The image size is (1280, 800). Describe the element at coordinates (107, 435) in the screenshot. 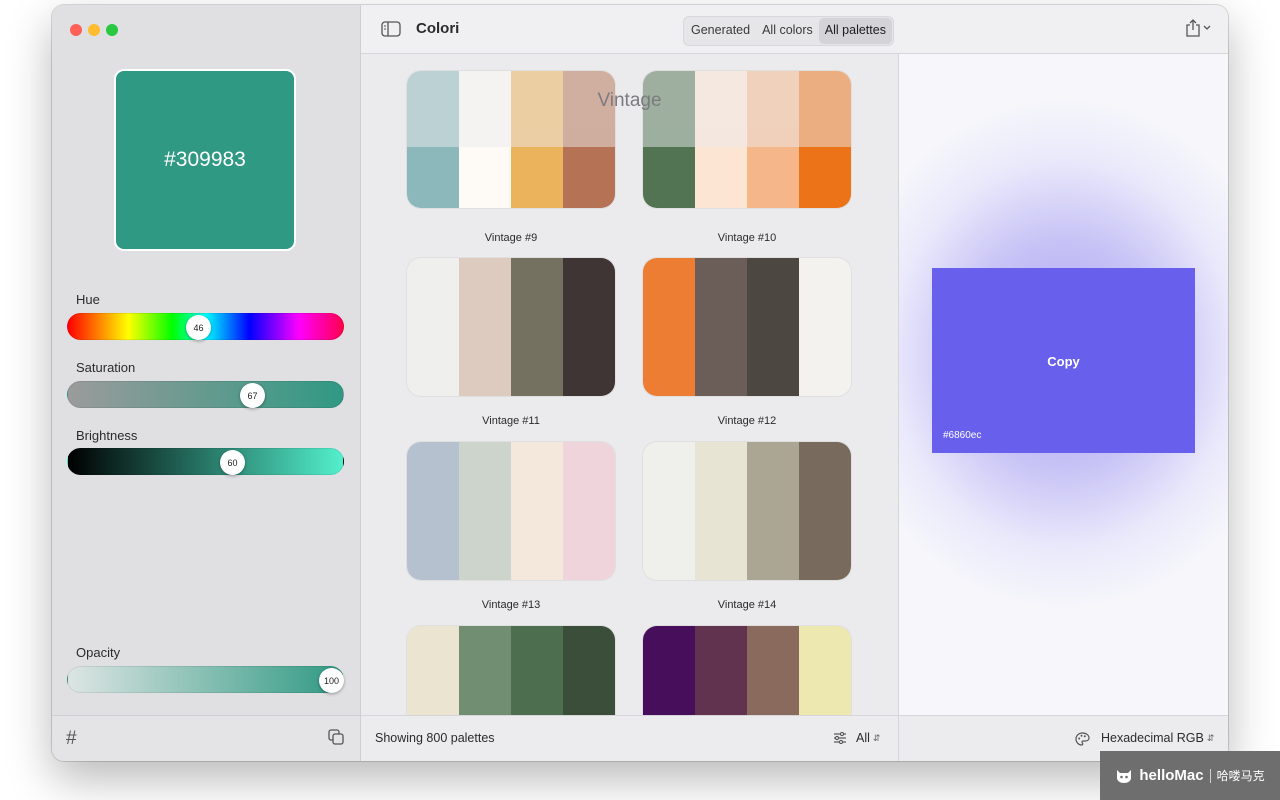

I see `brightness-label: Brightness` at that location.